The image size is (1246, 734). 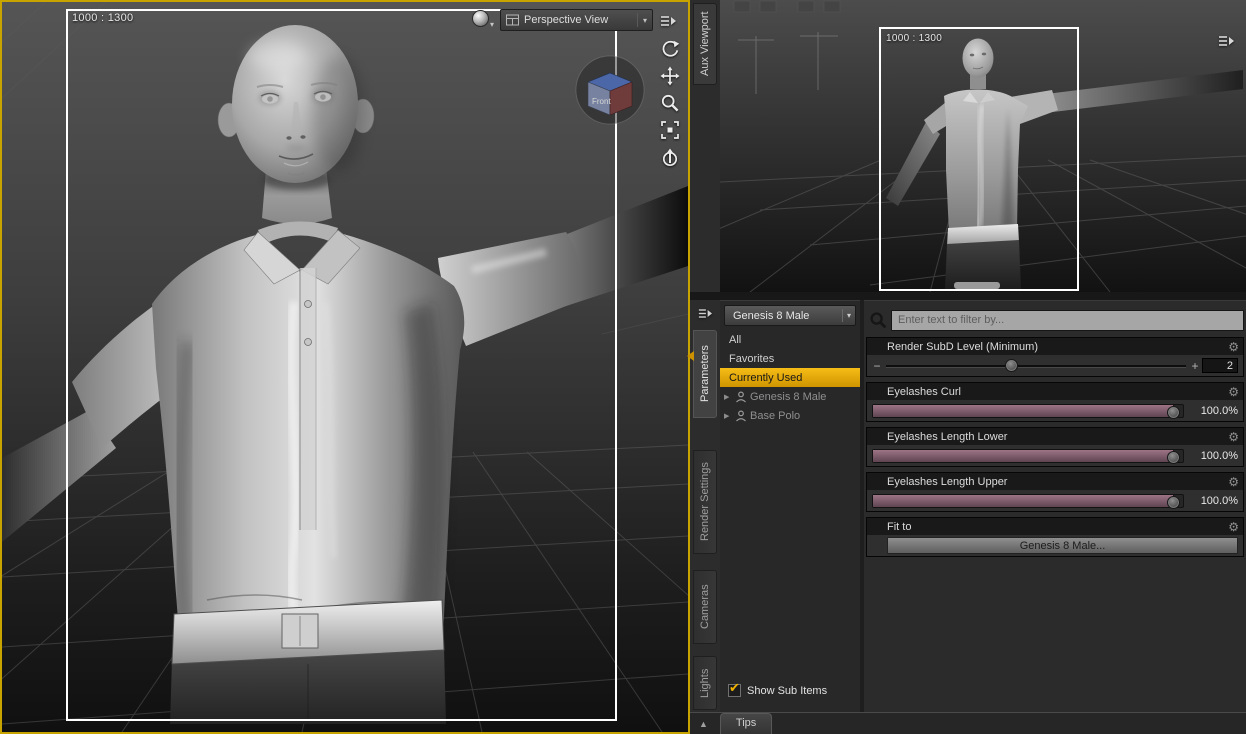 I want to click on tips-tab: Tips, so click(x=746, y=723).